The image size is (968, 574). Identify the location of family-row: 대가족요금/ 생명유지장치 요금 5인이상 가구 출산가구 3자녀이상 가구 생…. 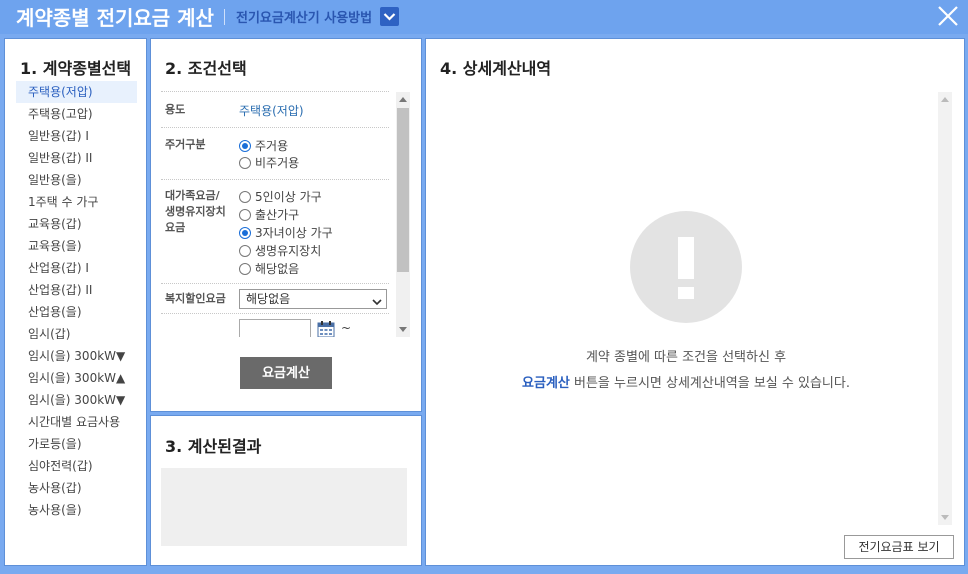
(275, 231).